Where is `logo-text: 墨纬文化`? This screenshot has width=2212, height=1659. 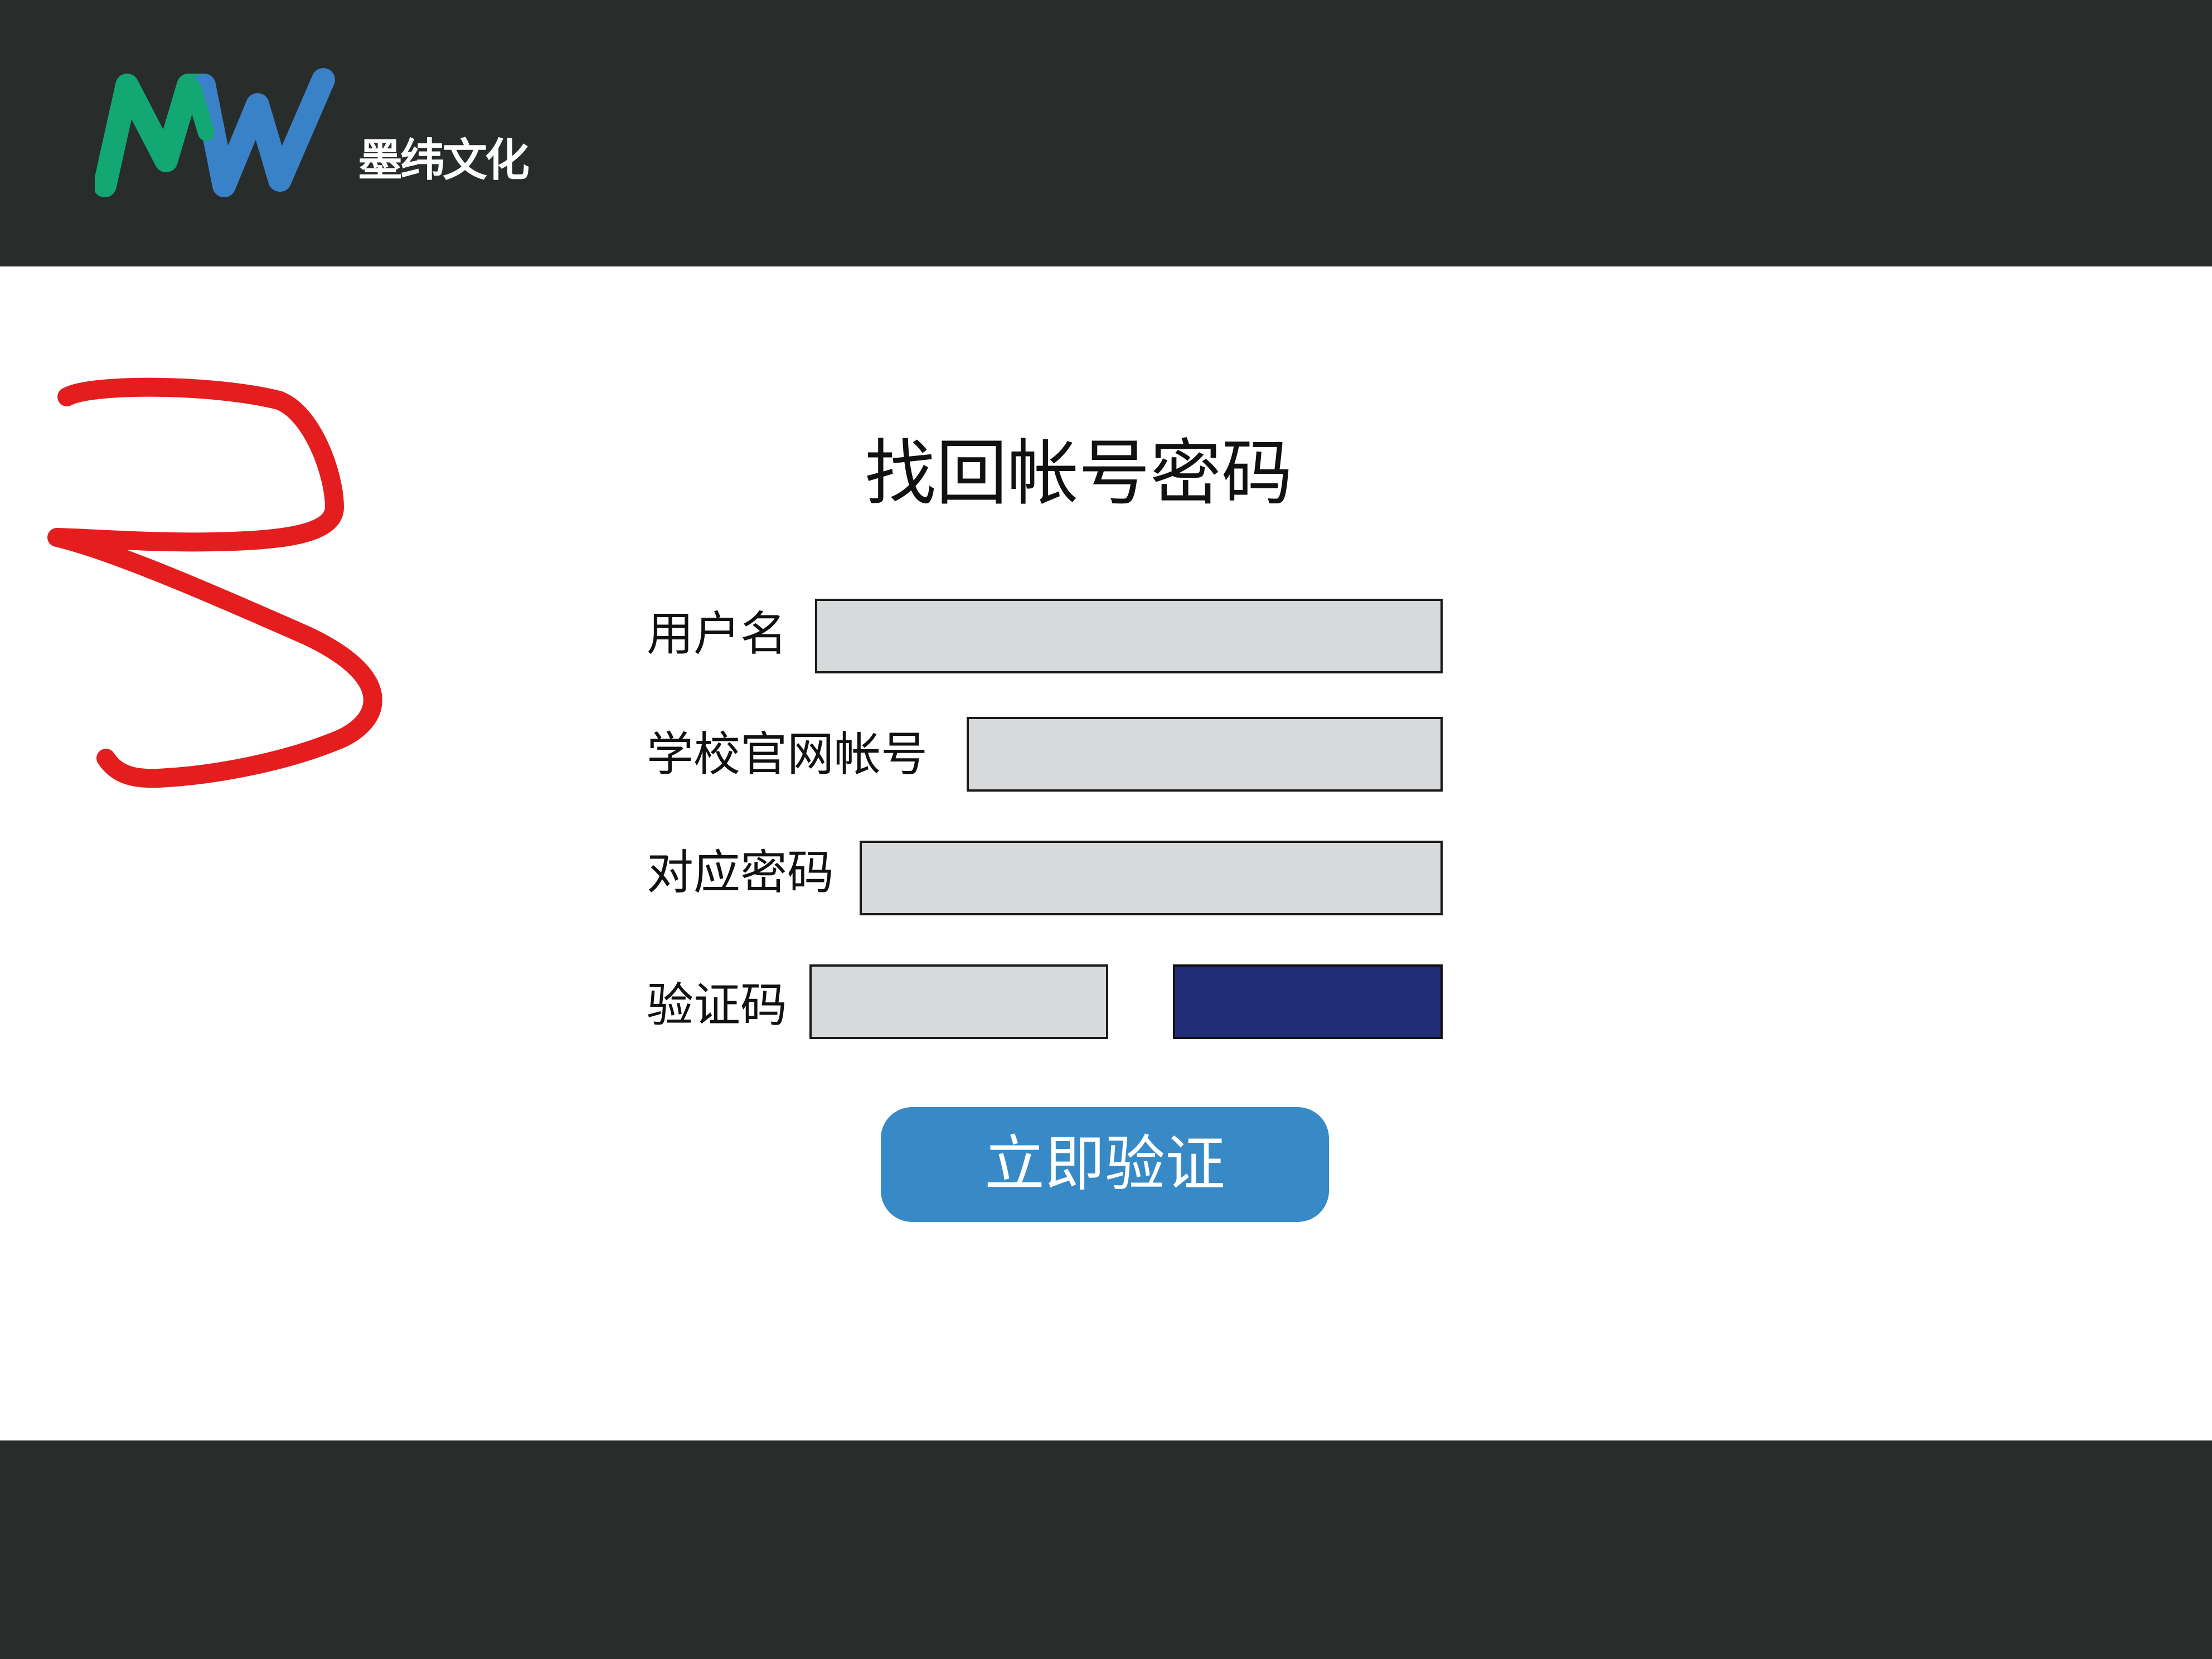
logo-text: 墨纬文化 is located at coordinates (444, 160).